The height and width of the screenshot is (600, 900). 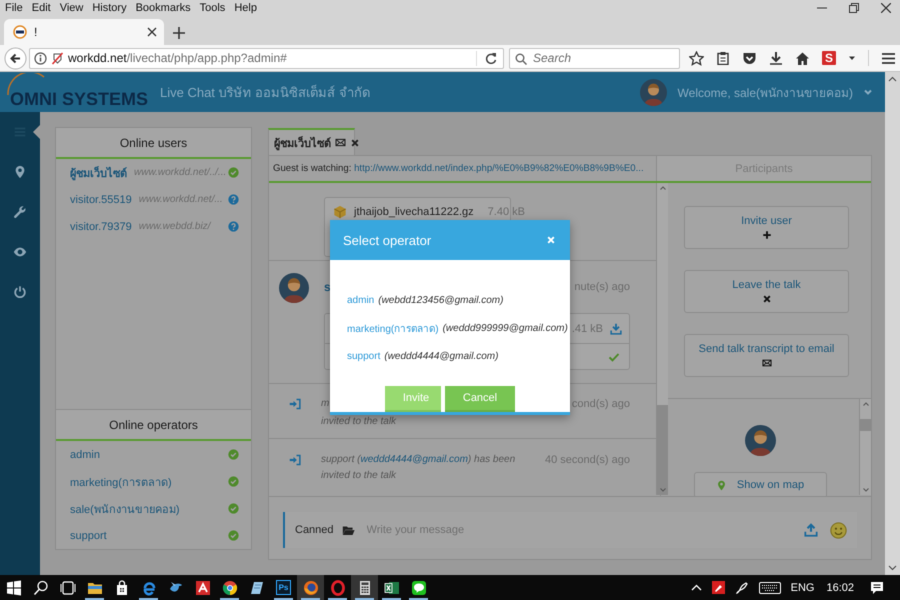 What do you see at coordinates (40, 588) in the screenshot?
I see `search-icon` at bounding box center [40, 588].